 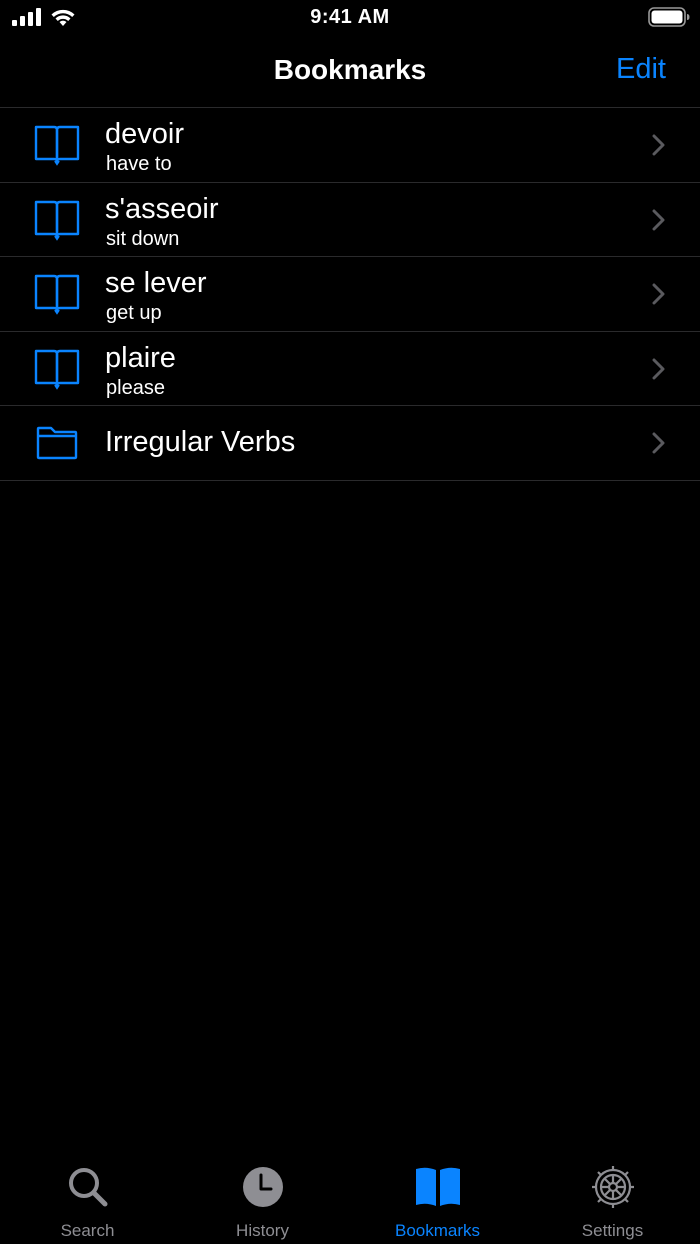 I want to click on navigation-bar: Bookmarks Edit, so click(x=350, y=72).